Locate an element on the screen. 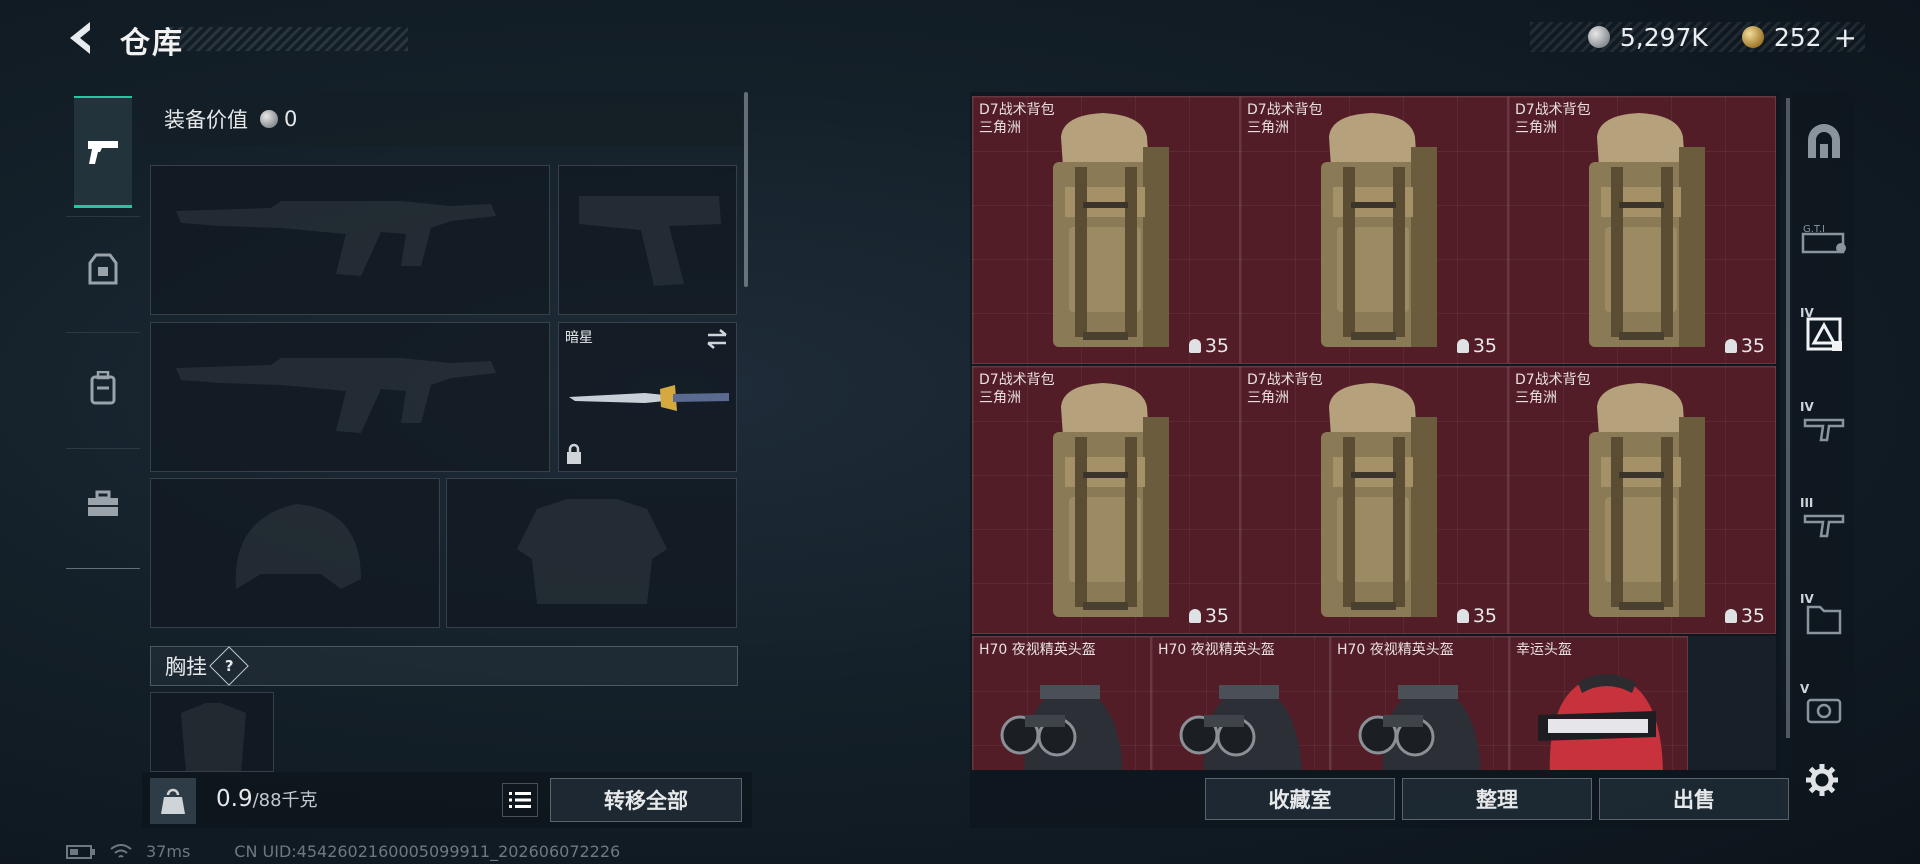  stash-item: 幸运头盔 is located at coordinates (1598, 703).